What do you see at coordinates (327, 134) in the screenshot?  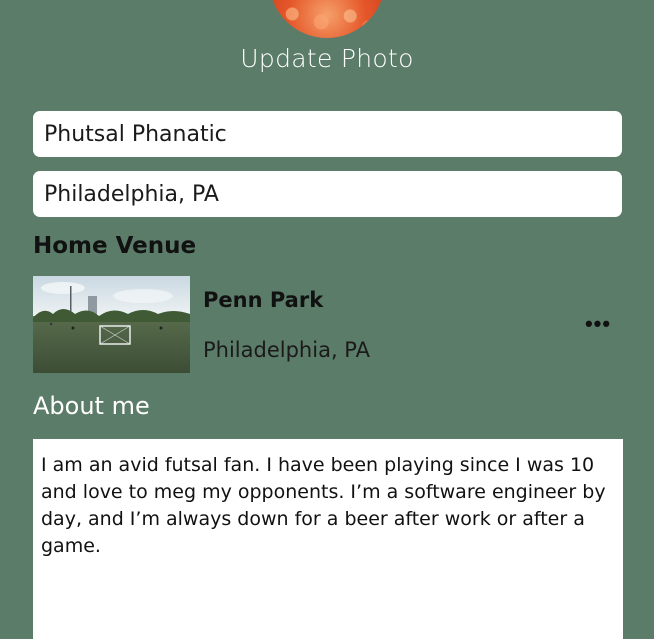 I see `name-input` at bounding box center [327, 134].